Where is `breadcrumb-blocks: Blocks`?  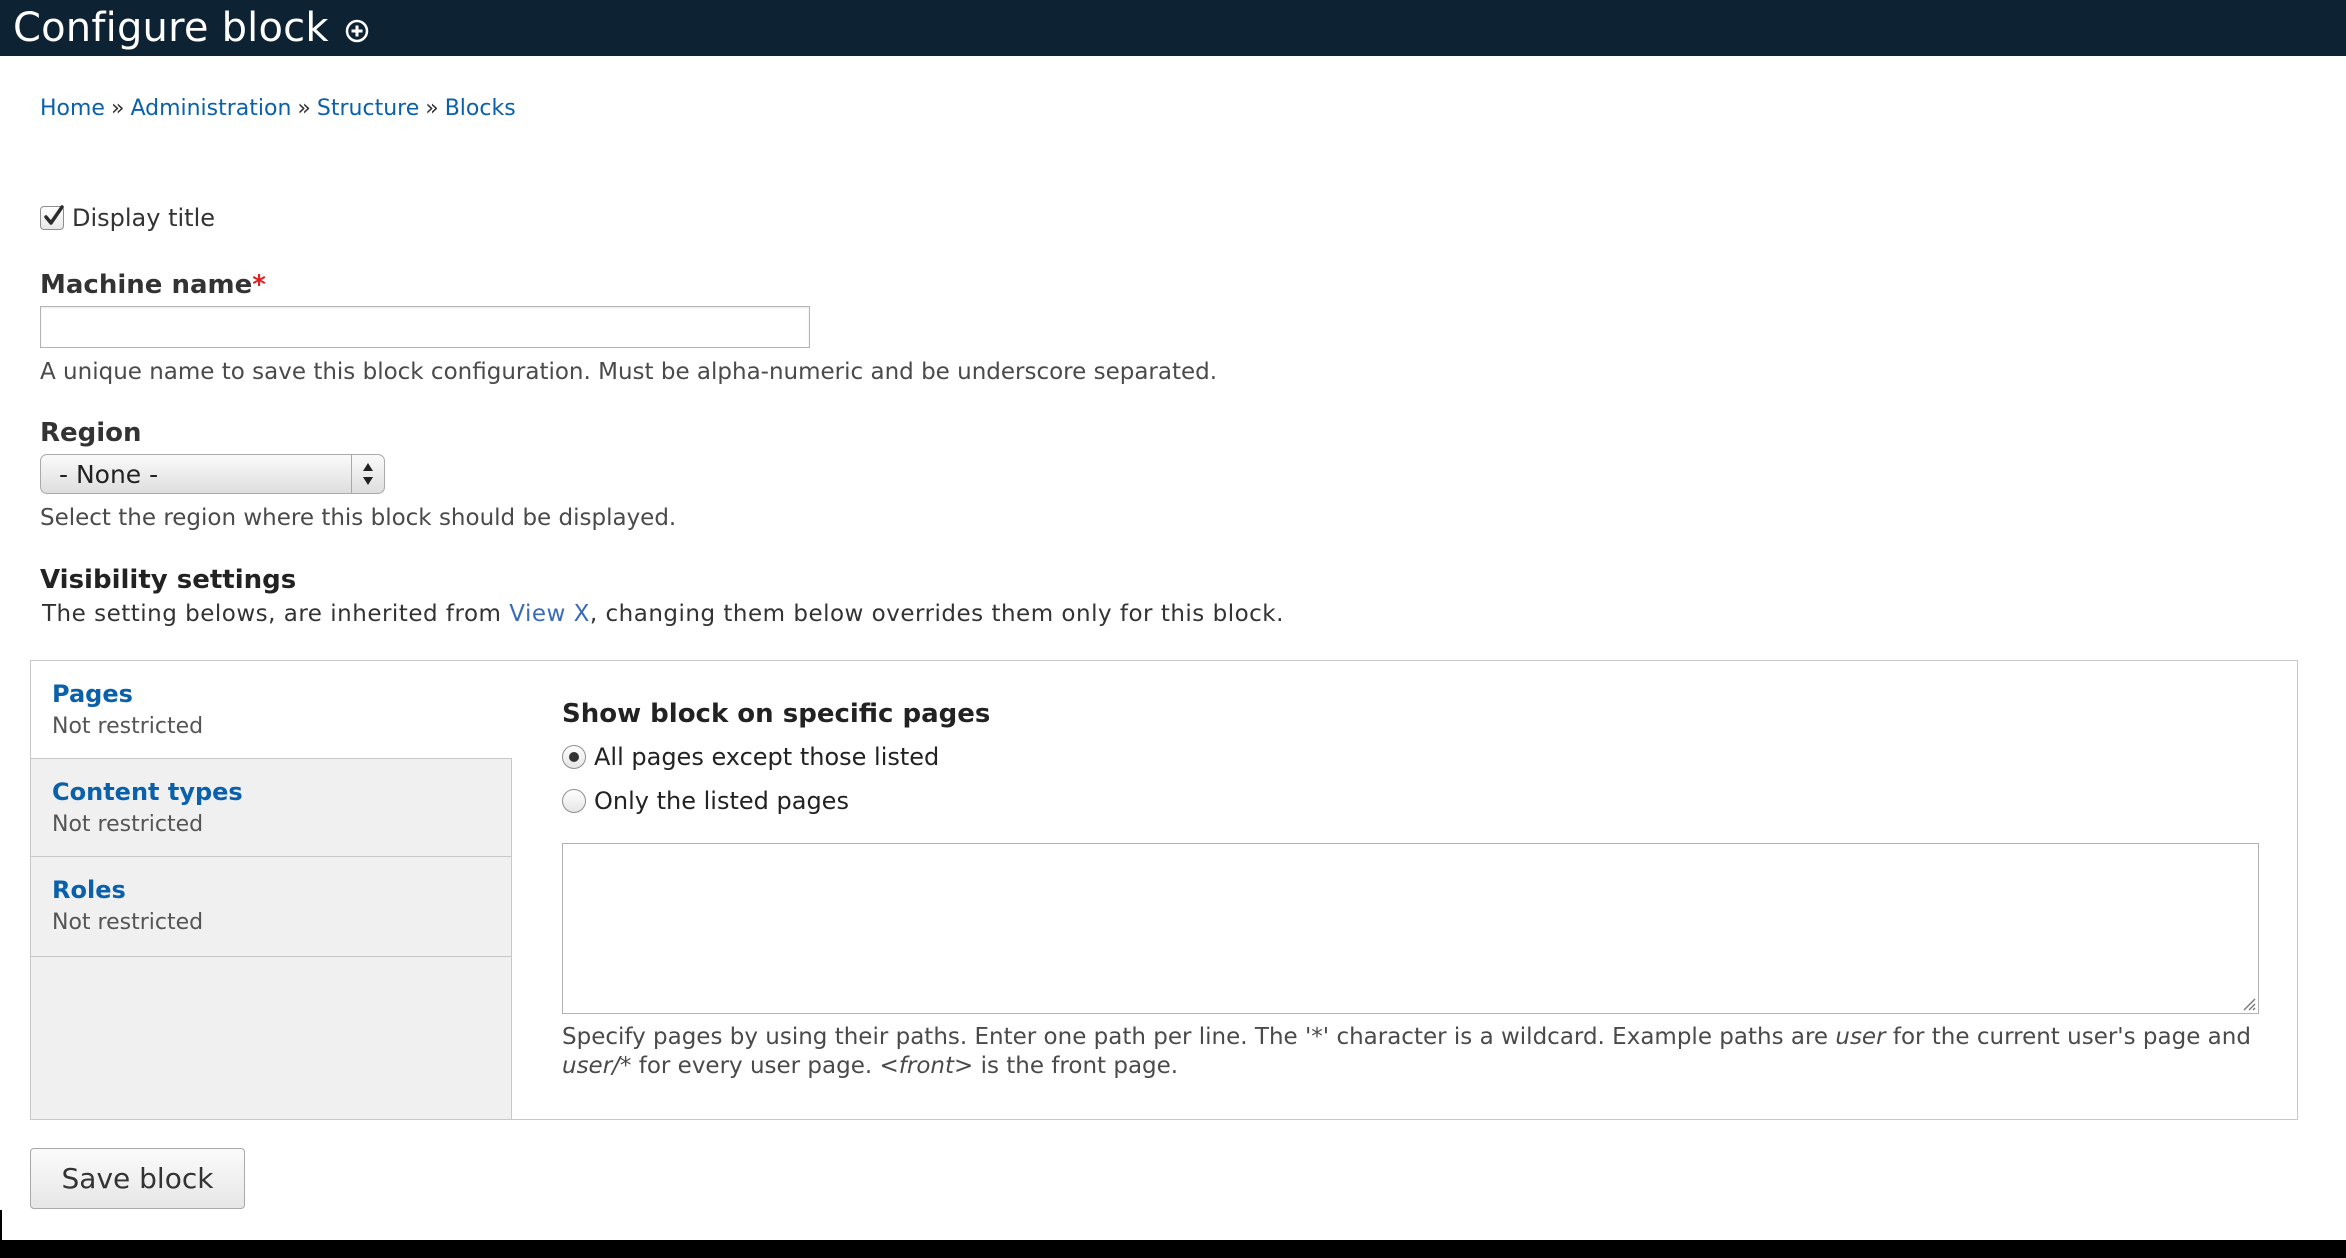 breadcrumb-blocks: Blocks is located at coordinates (480, 108).